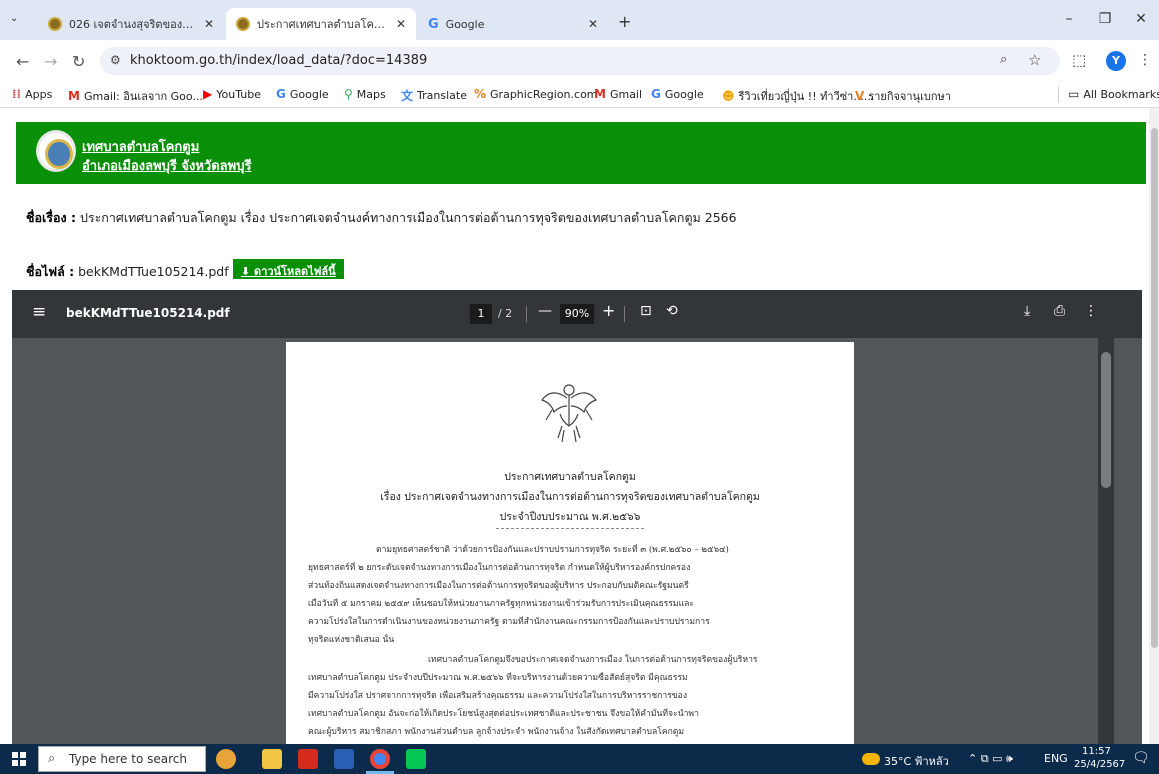 This screenshot has height=774, width=1159. What do you see at coordinates (1141, 19) in the screenshot?
I see `close-window-button: ✕` at bounding box center [1141, 19].